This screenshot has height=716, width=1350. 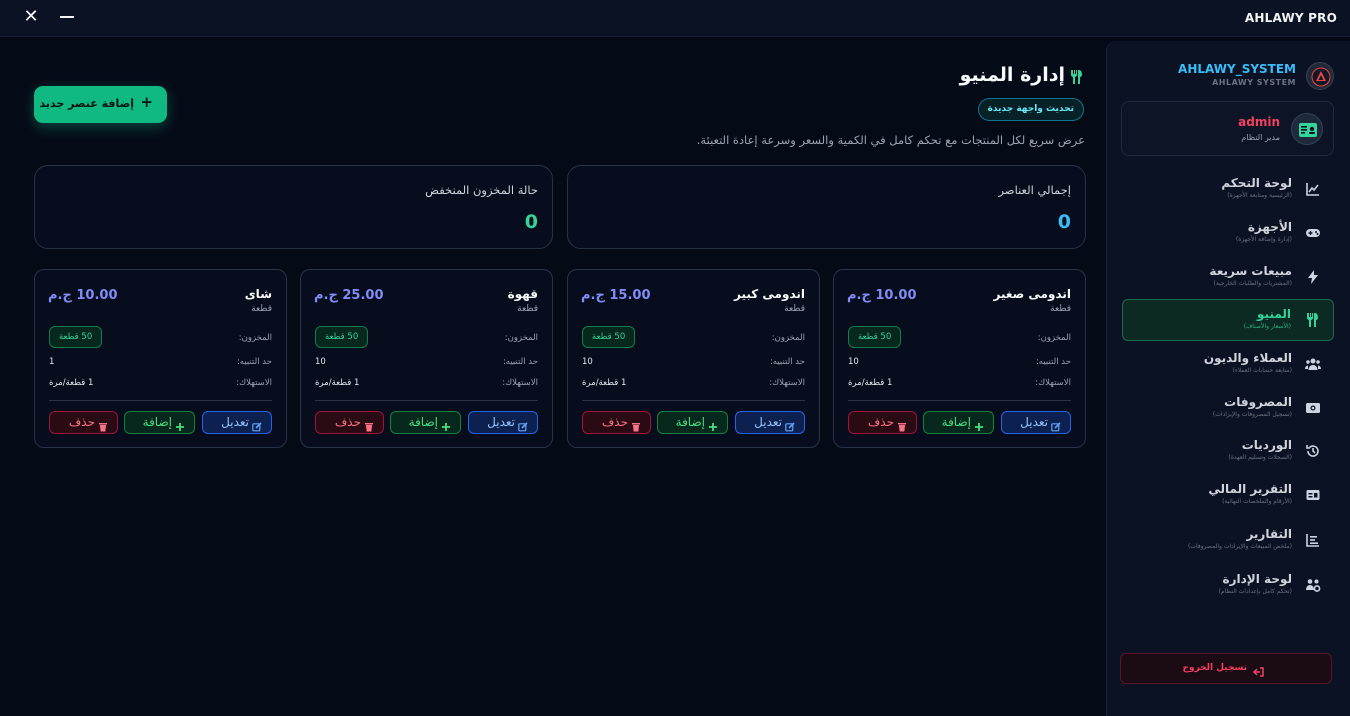 What do you see at coordinates (1313, 451) in the screenshot?
I see `history-icon` at bounding box center [1313, 451].